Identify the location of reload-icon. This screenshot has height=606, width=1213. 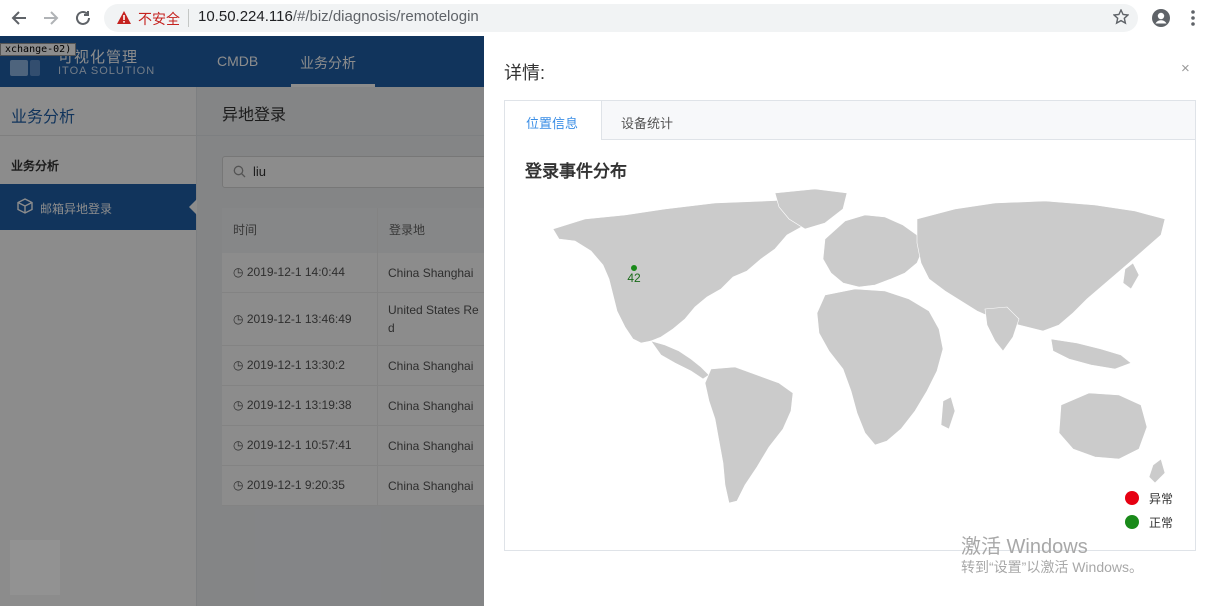
(83, 18).